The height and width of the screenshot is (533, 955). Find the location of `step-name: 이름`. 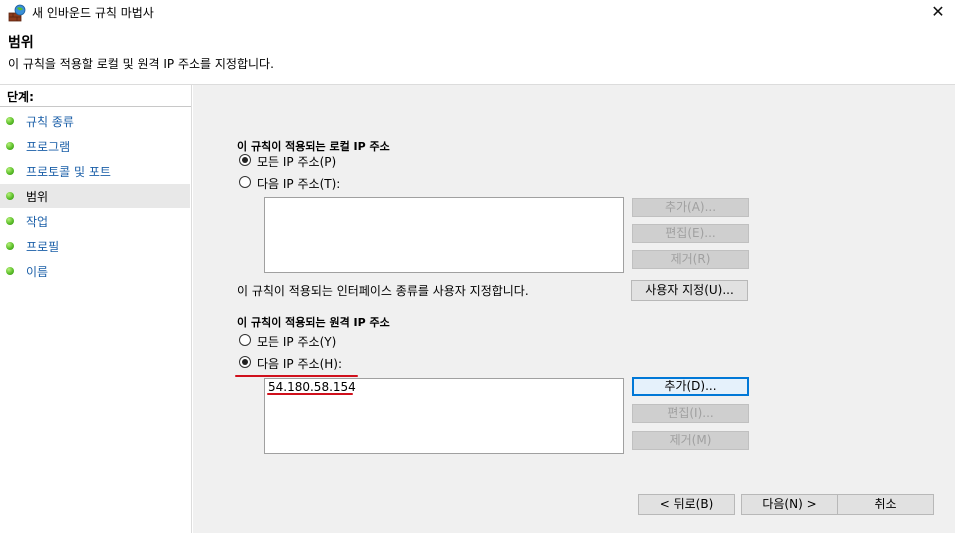

step-name: 이름 is located at coordinates (95, 271).